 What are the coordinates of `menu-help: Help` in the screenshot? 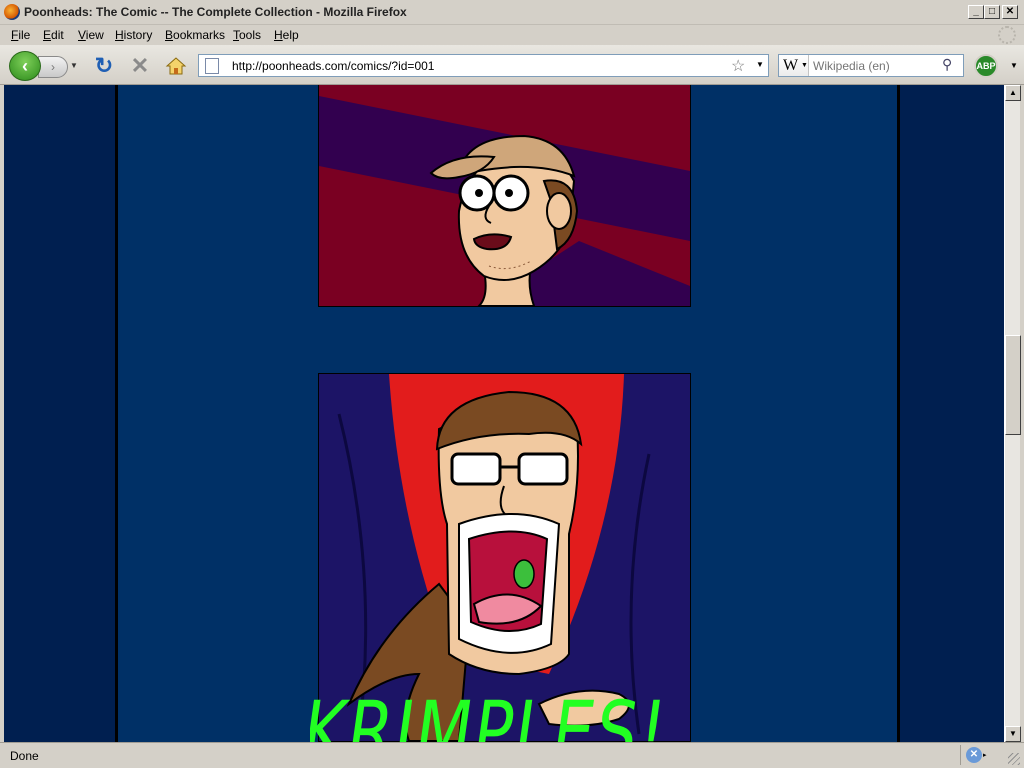 It's located at (286, 35).